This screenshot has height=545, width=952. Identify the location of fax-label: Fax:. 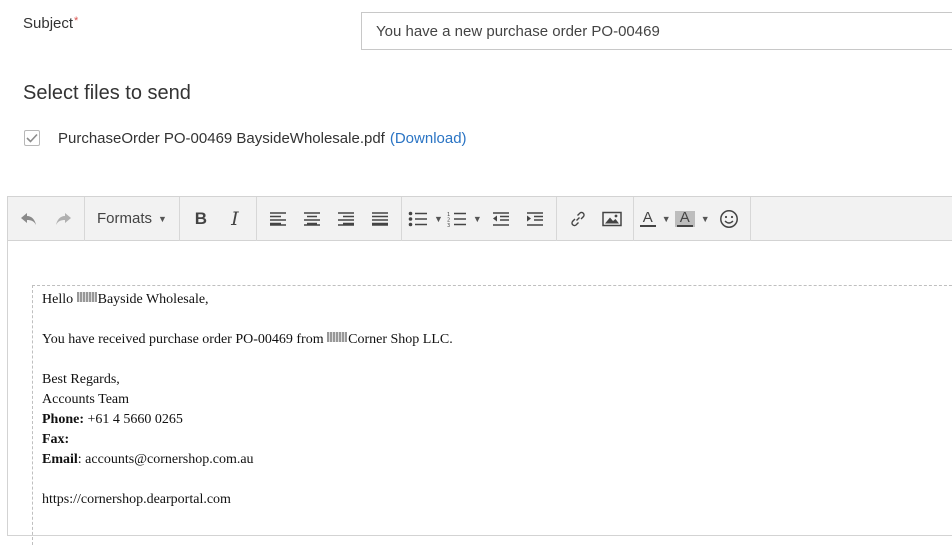
(56, 439).